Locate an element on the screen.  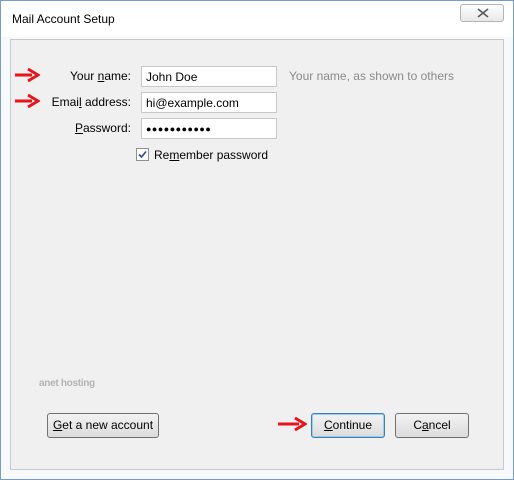
cancel-button: Cancel is located at coordinates (432, 425).